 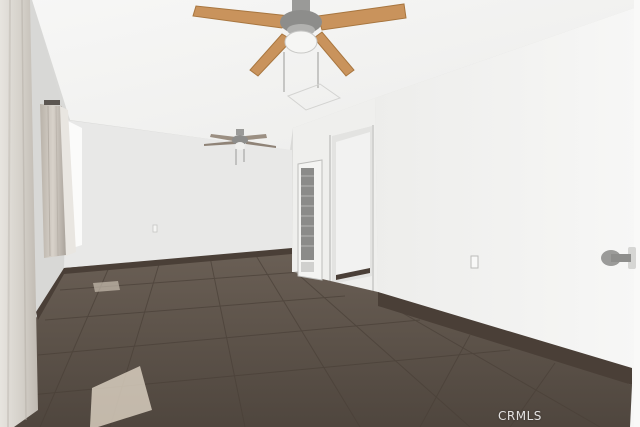 What do you see at coordinates (301, 42) in the screenshot?
I see `fan-light` at bounding box center [301, 42].